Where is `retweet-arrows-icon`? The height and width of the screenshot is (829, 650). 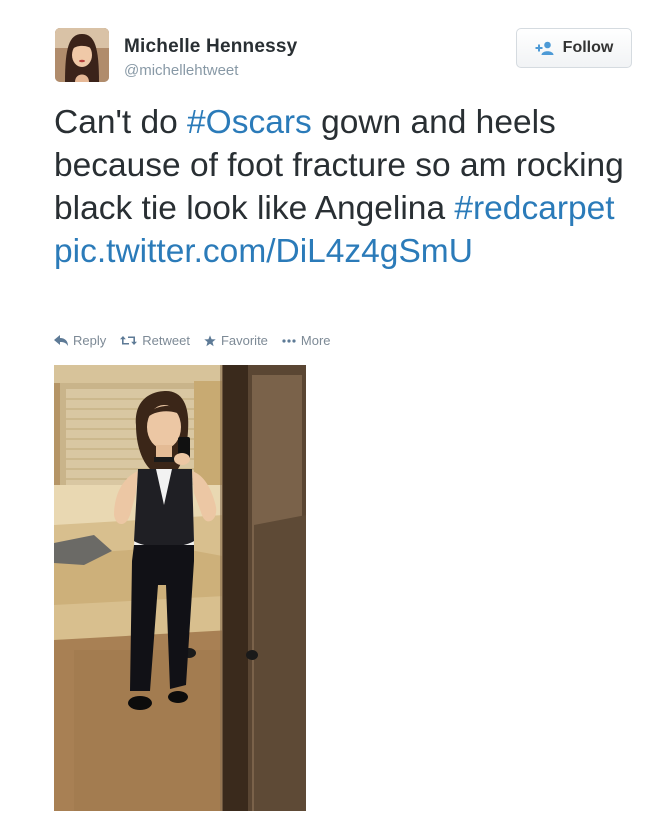 retweet-arrows-icon is located at coordinates (129, 340).